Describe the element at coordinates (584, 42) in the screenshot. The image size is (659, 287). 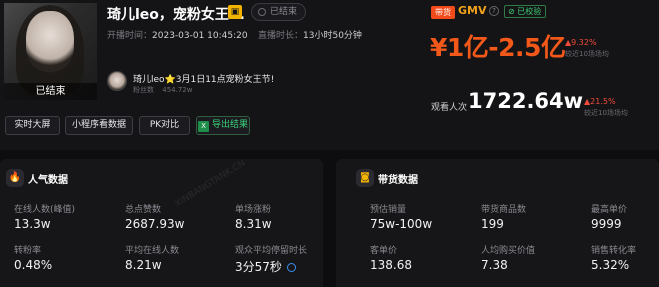
I see `gmv-delta-value: 9.32%` at that location.